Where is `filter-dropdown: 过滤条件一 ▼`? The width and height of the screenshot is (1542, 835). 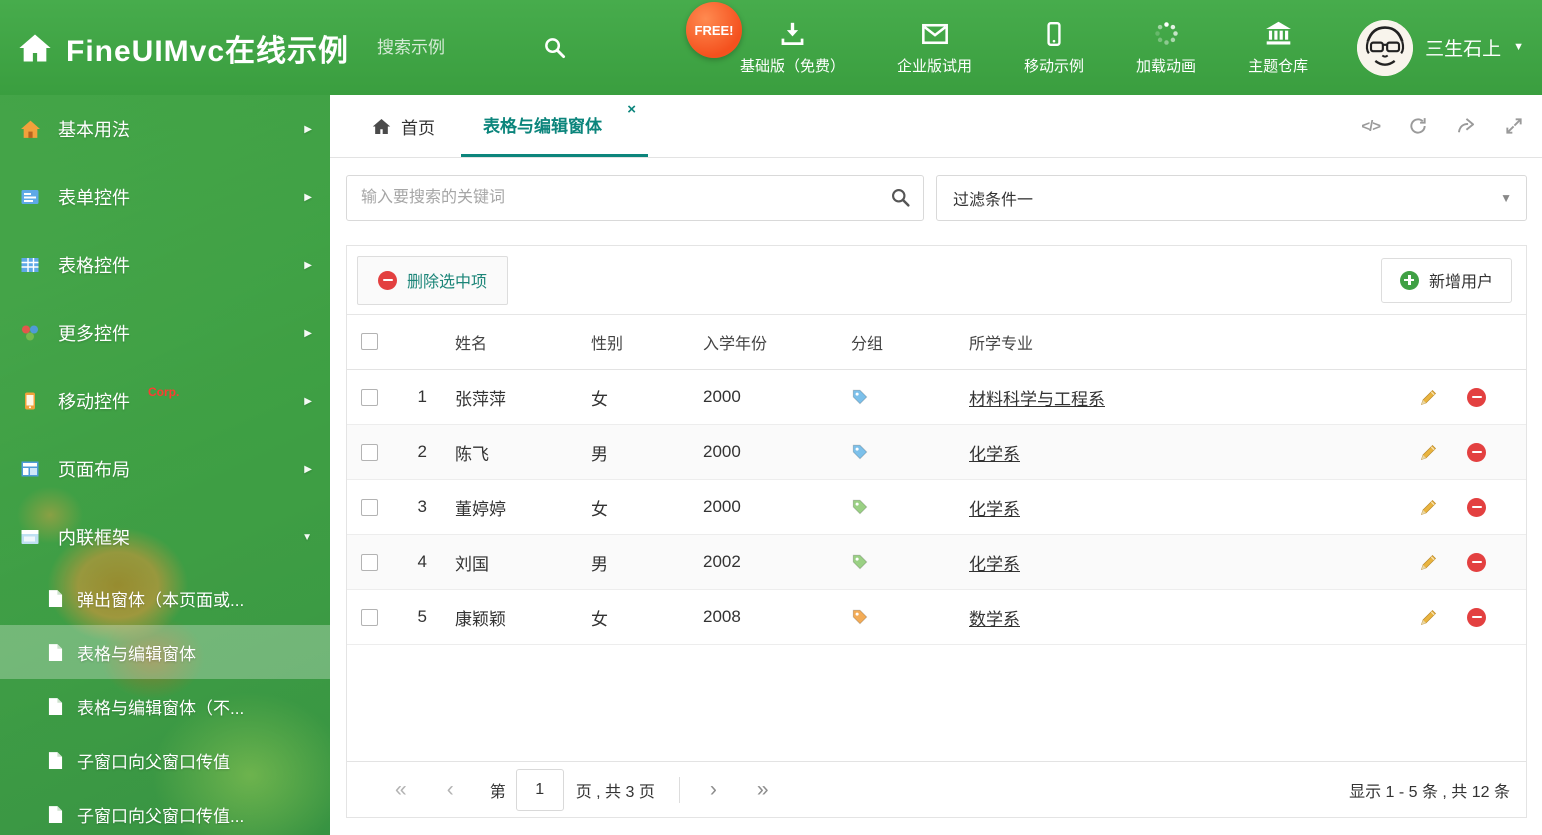
filter-dropdown: 过滤条件一 ▼ is located at coordinates (1231, 198).